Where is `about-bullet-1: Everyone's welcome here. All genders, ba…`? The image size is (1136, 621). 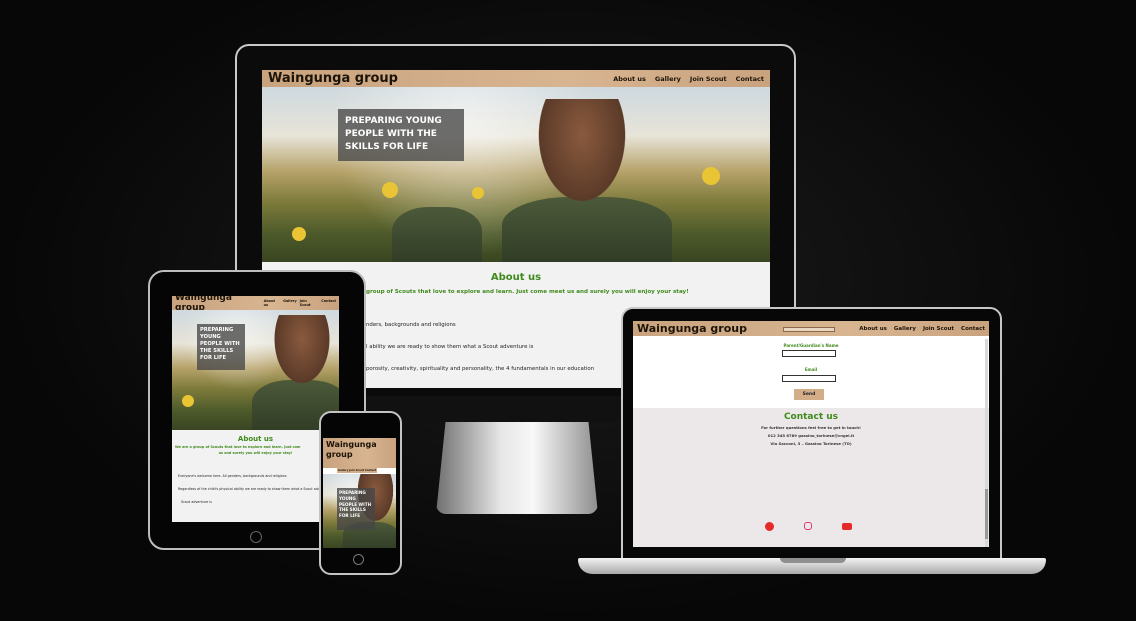 about-bullet-1: Everyone's welcome here. All genders, ba… is located at coordinates (232, 476).